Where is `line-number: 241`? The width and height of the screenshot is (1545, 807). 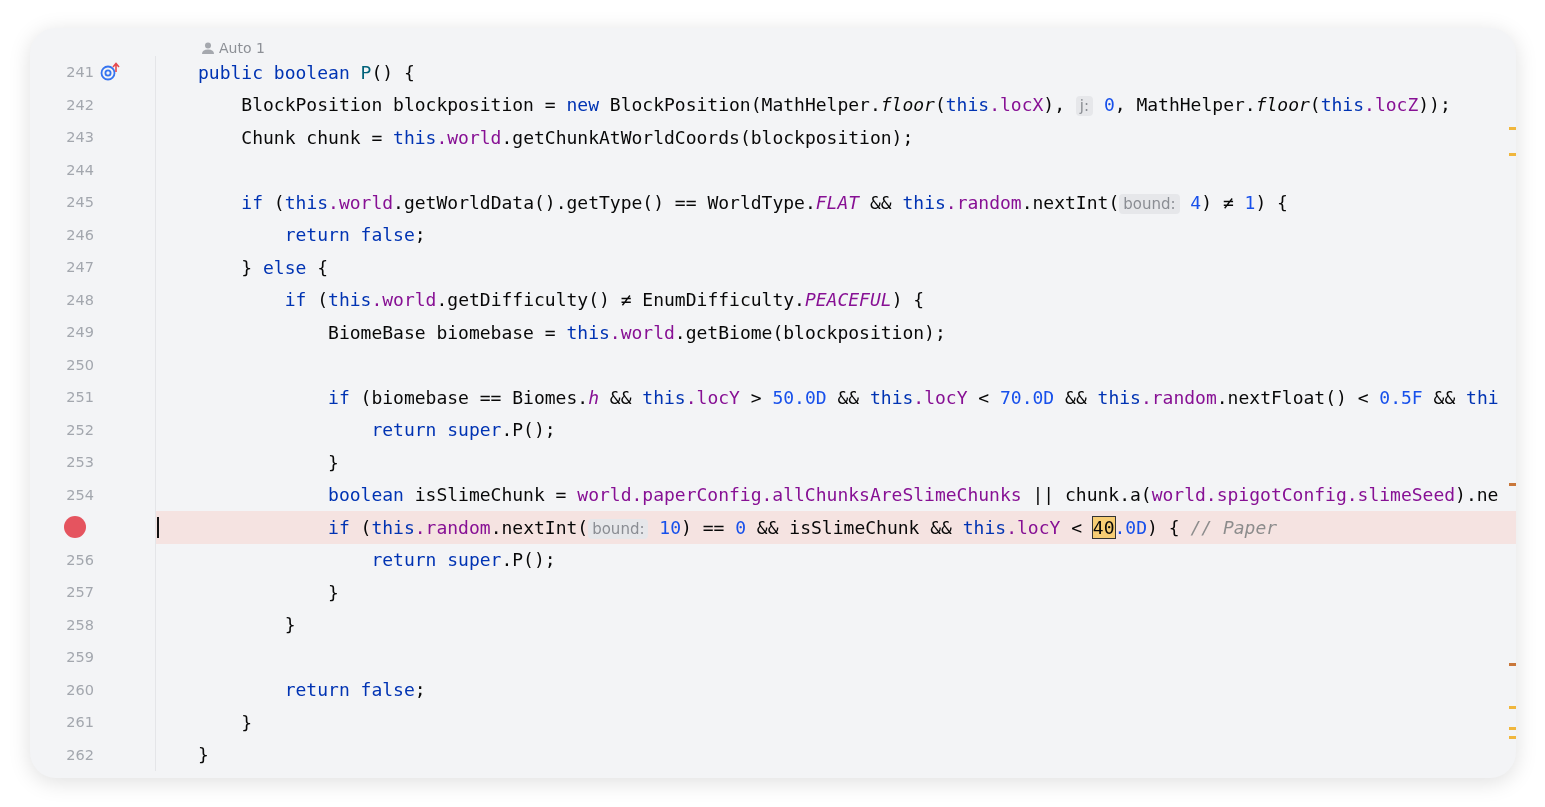
line-number: 241 is located at coordinates (80, 72).